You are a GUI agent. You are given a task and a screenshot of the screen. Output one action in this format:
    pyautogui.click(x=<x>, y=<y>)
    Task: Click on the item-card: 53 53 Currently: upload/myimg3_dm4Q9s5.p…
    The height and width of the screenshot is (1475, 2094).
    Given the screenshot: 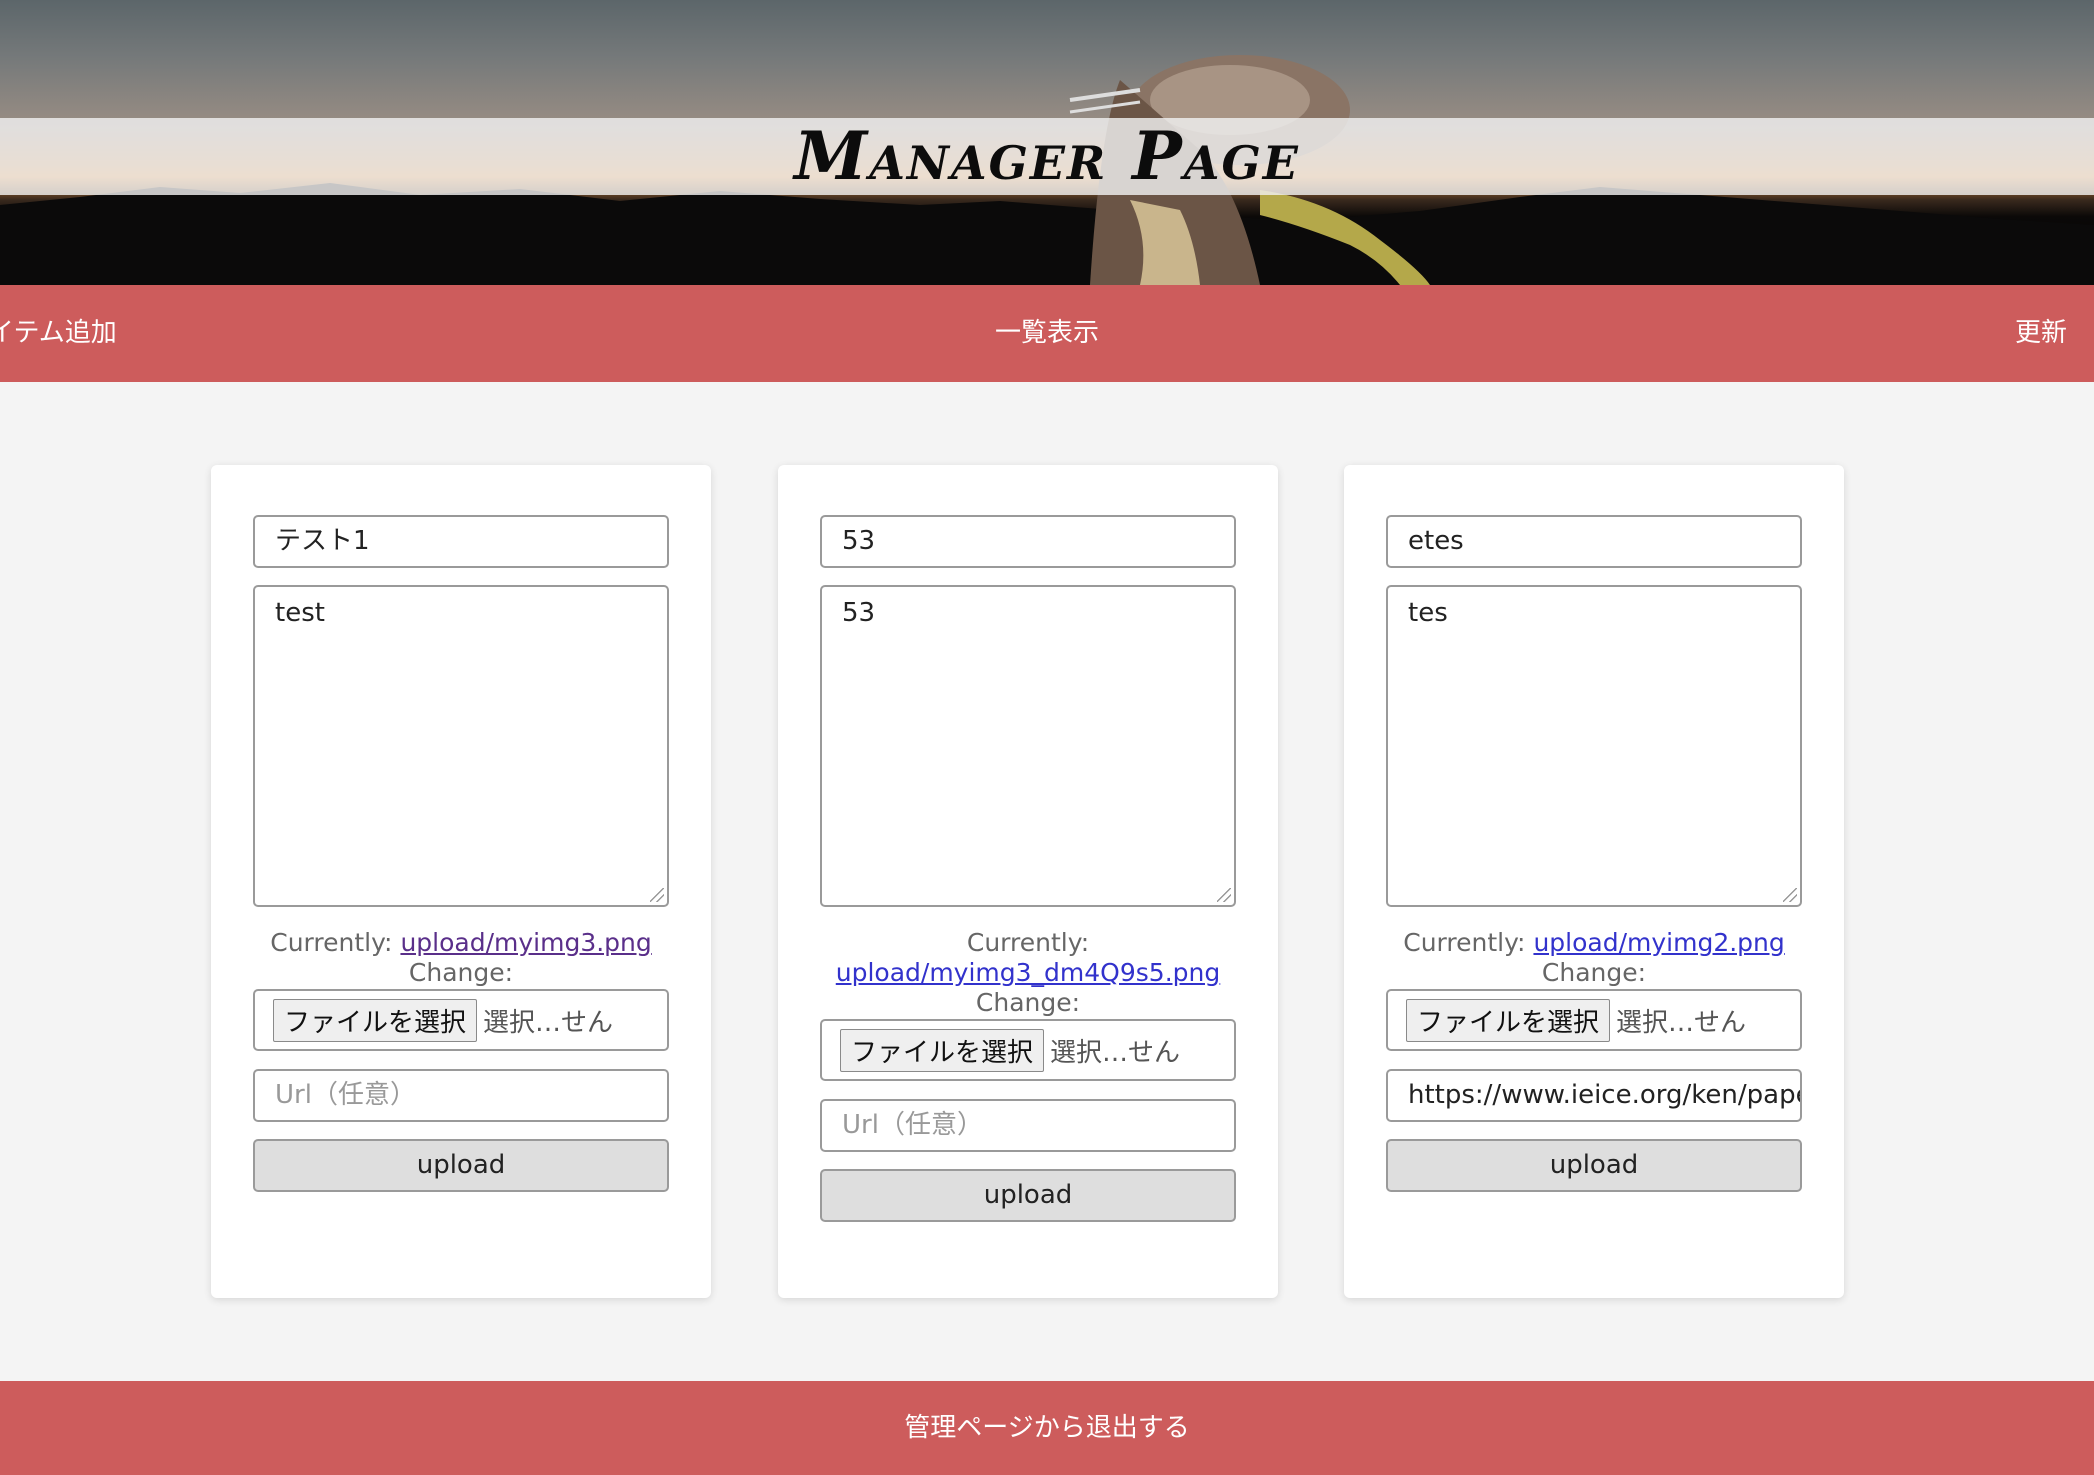 What is the action you would take?
    pyautogui.click(x=1028, y=881)
    